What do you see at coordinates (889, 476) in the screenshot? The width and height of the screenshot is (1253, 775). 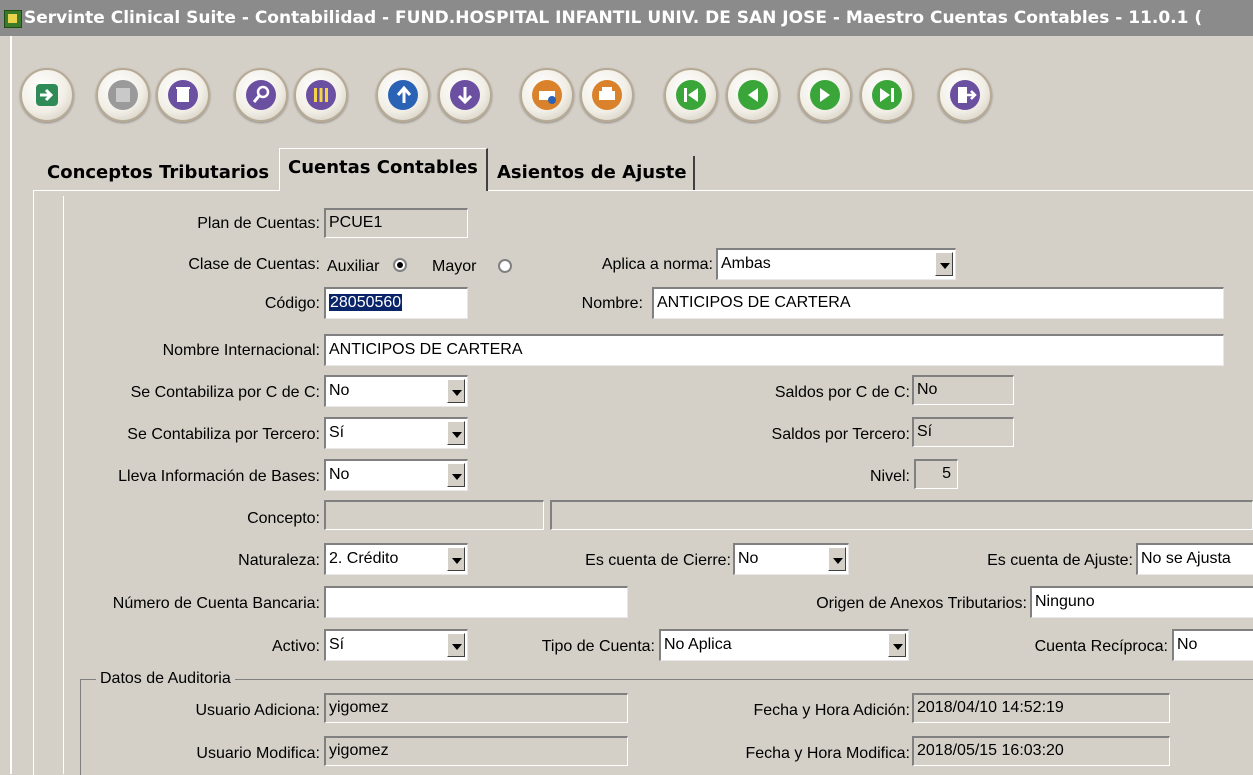 I see `nivel-label: Nivel:` at bounding box center [889, 476].